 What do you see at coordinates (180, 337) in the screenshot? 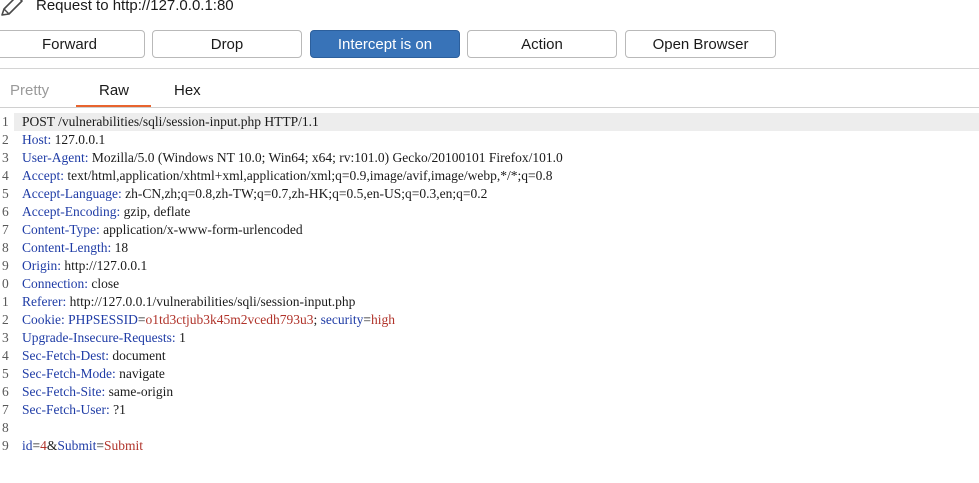
I see `header-value: 1` at bounding box center [180, 337].